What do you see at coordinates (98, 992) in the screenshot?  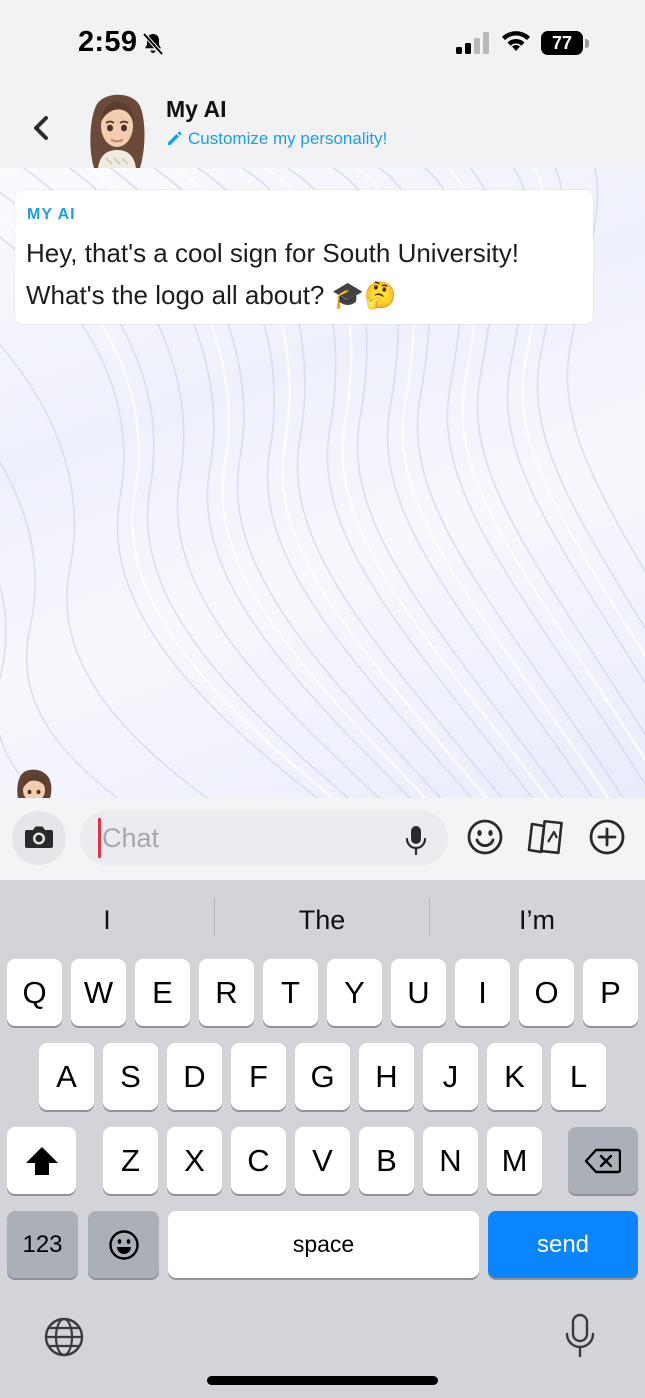 I see `key-w: W` at bounding box center [98, 992].